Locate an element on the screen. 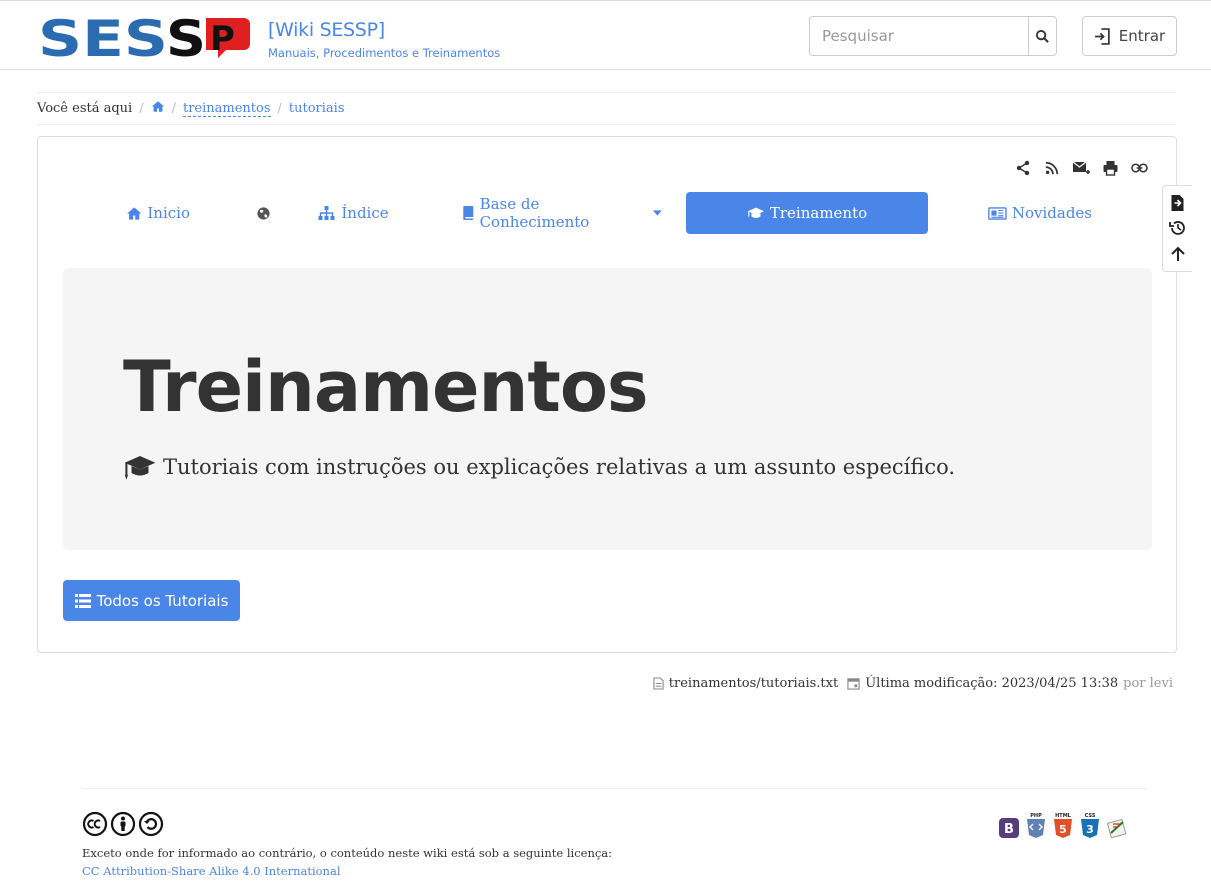 This screenshot has height=892, width=1211. svg-text: CSS is located at coordinates (1090, 816).